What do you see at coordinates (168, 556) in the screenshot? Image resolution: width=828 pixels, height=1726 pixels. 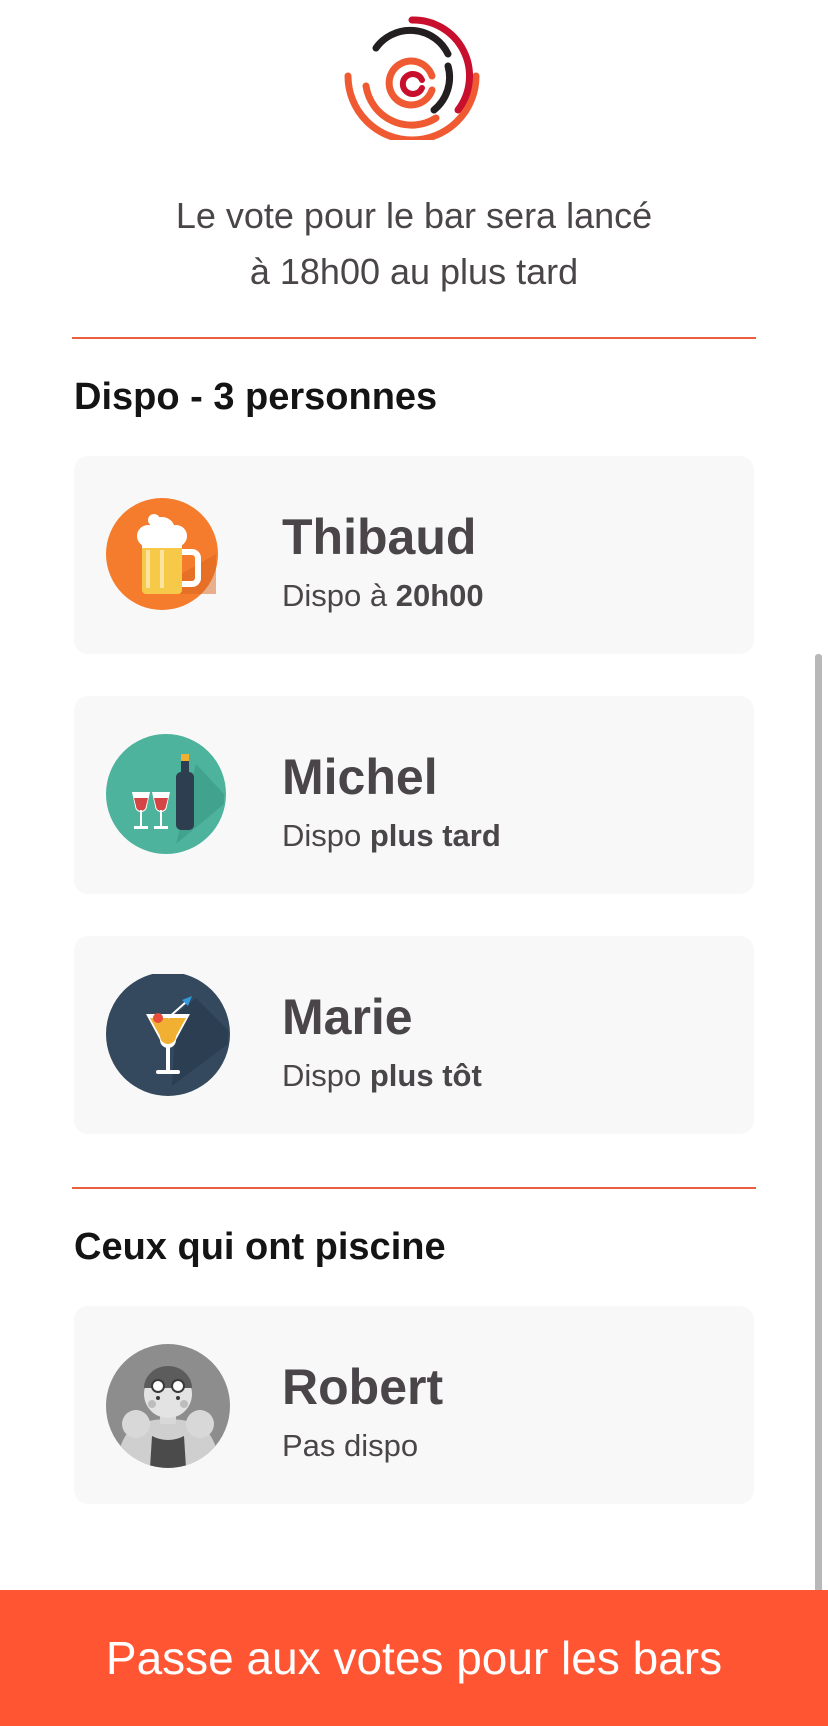 I see `beer-mug-icon` at bounding box center [168, 556].